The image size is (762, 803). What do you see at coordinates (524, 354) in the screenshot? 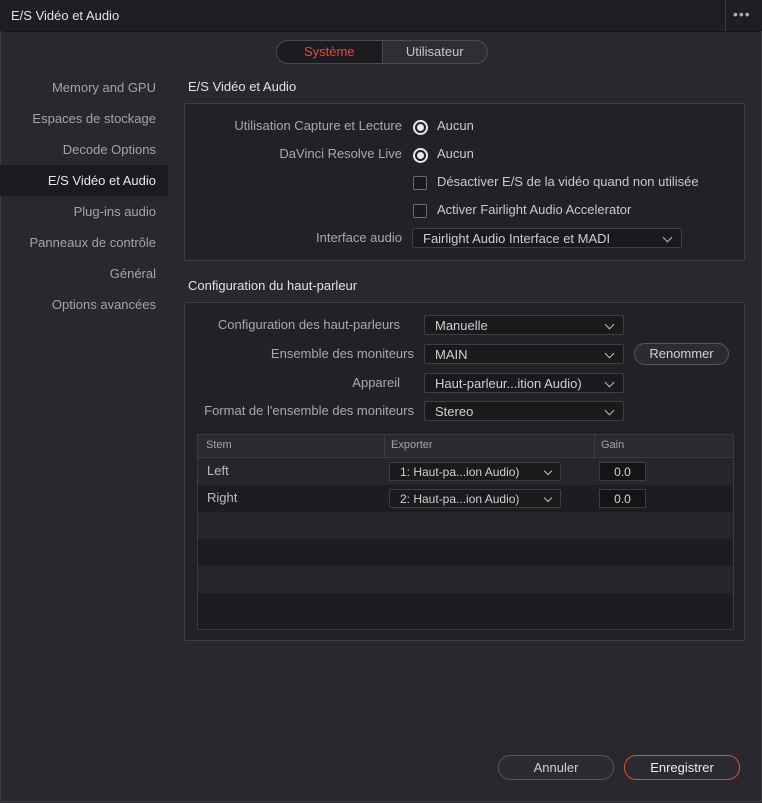
I see `monitor-set-dropdown: MAIN` at bounding box center [524, 354].